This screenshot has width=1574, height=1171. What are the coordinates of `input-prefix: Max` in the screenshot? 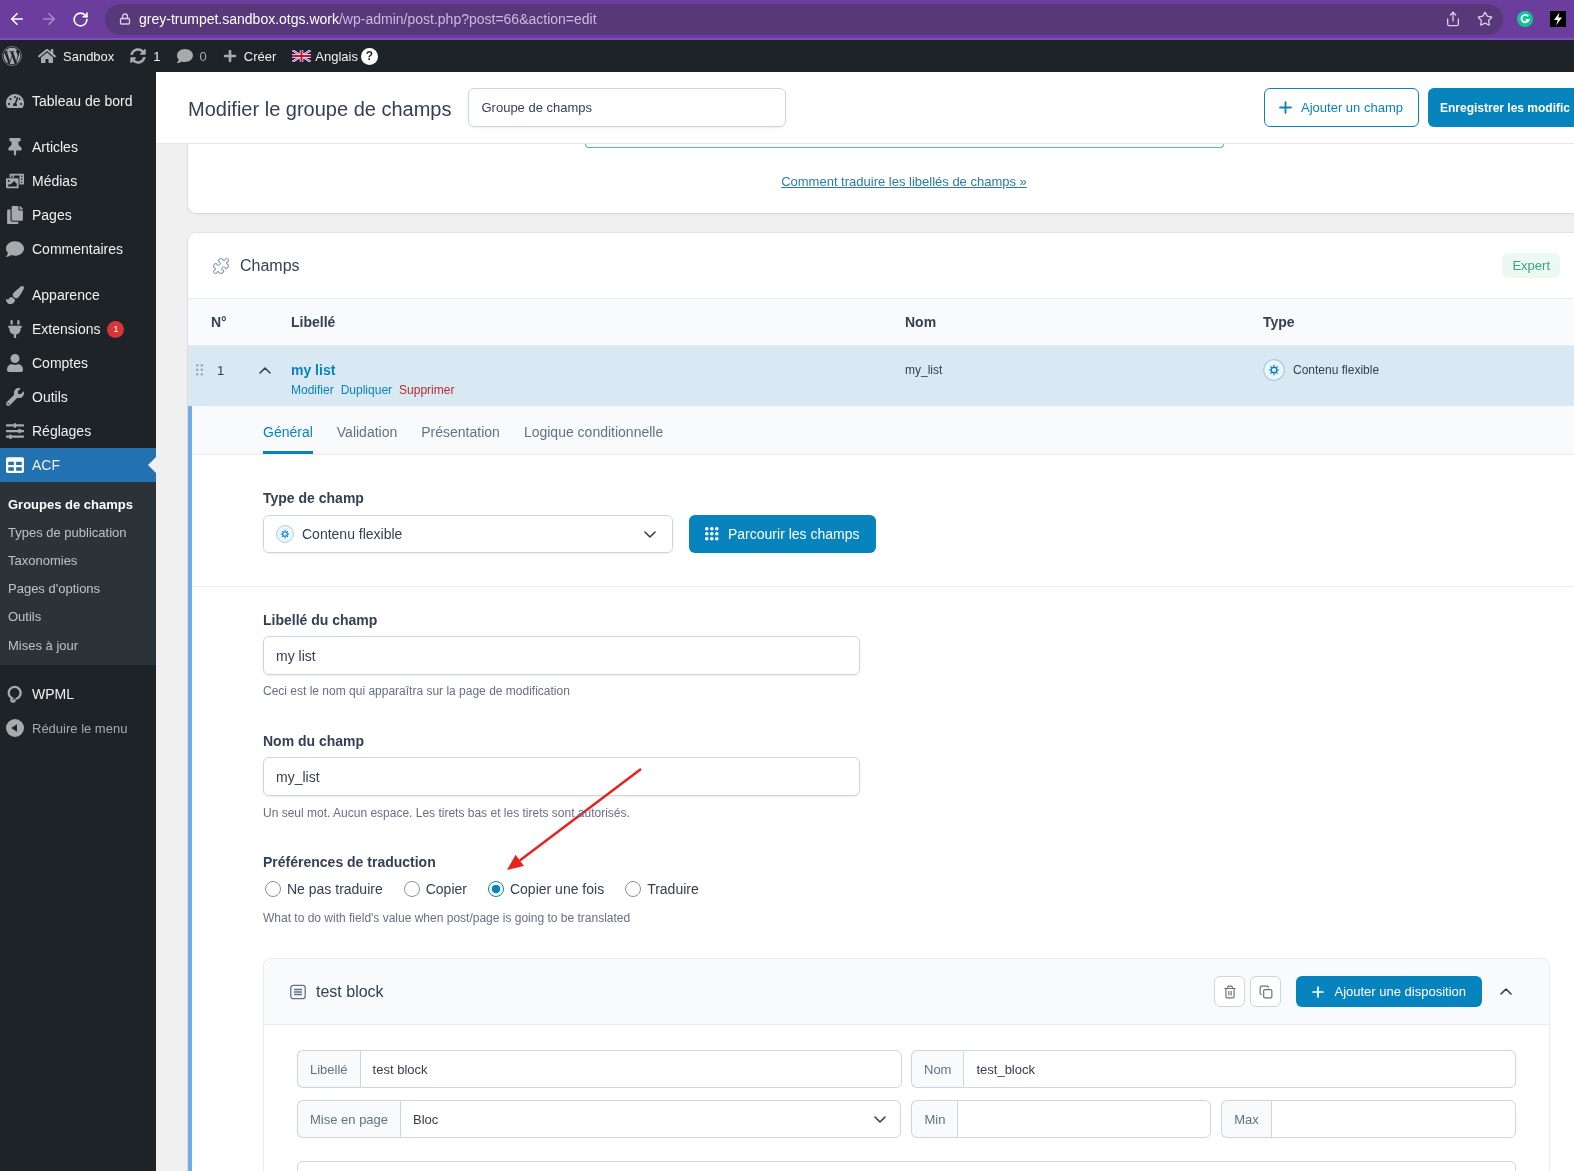 It's located at (1246, 1119).